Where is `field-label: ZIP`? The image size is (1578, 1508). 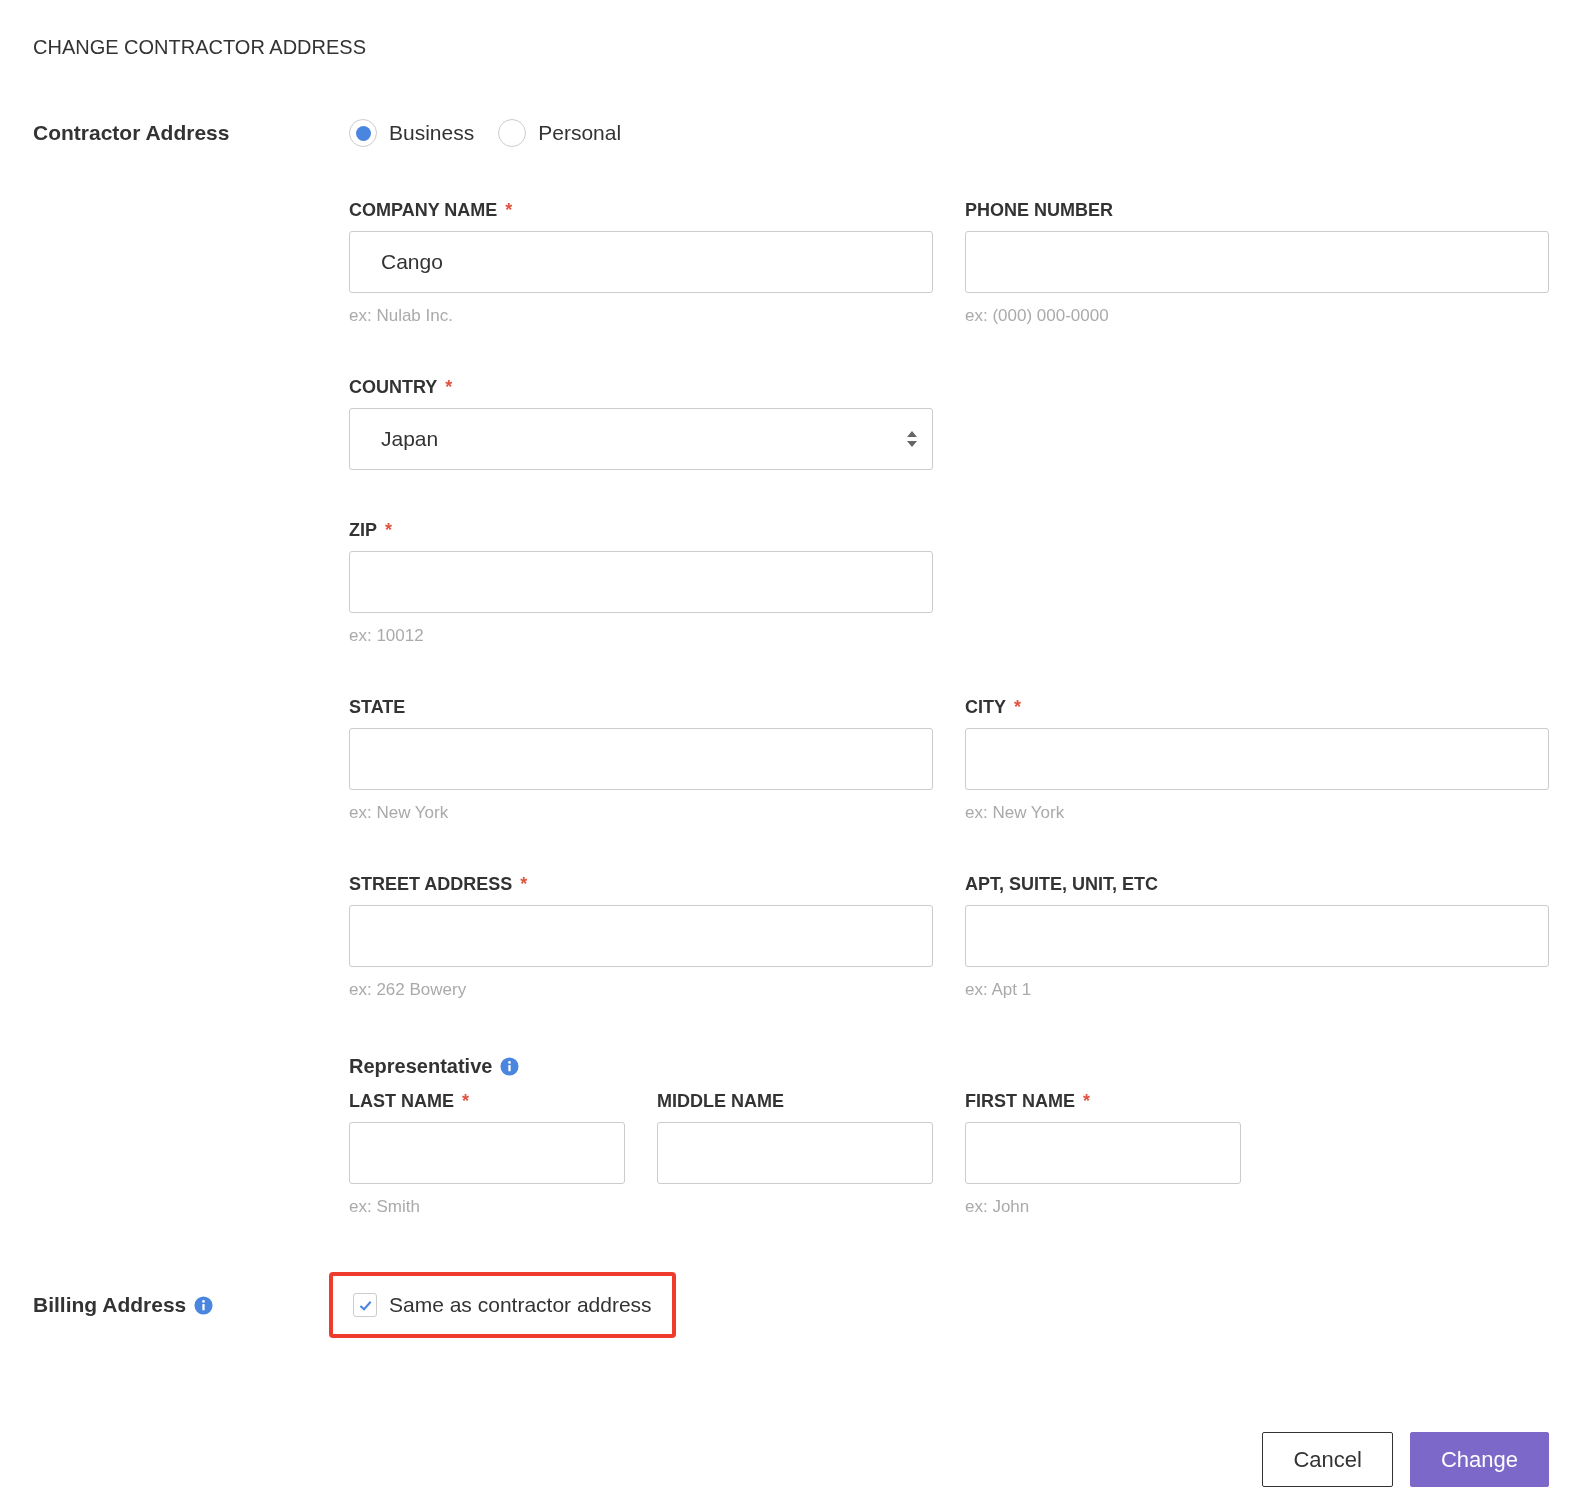
field-label: ZIP is located at coordinates (363, 530).